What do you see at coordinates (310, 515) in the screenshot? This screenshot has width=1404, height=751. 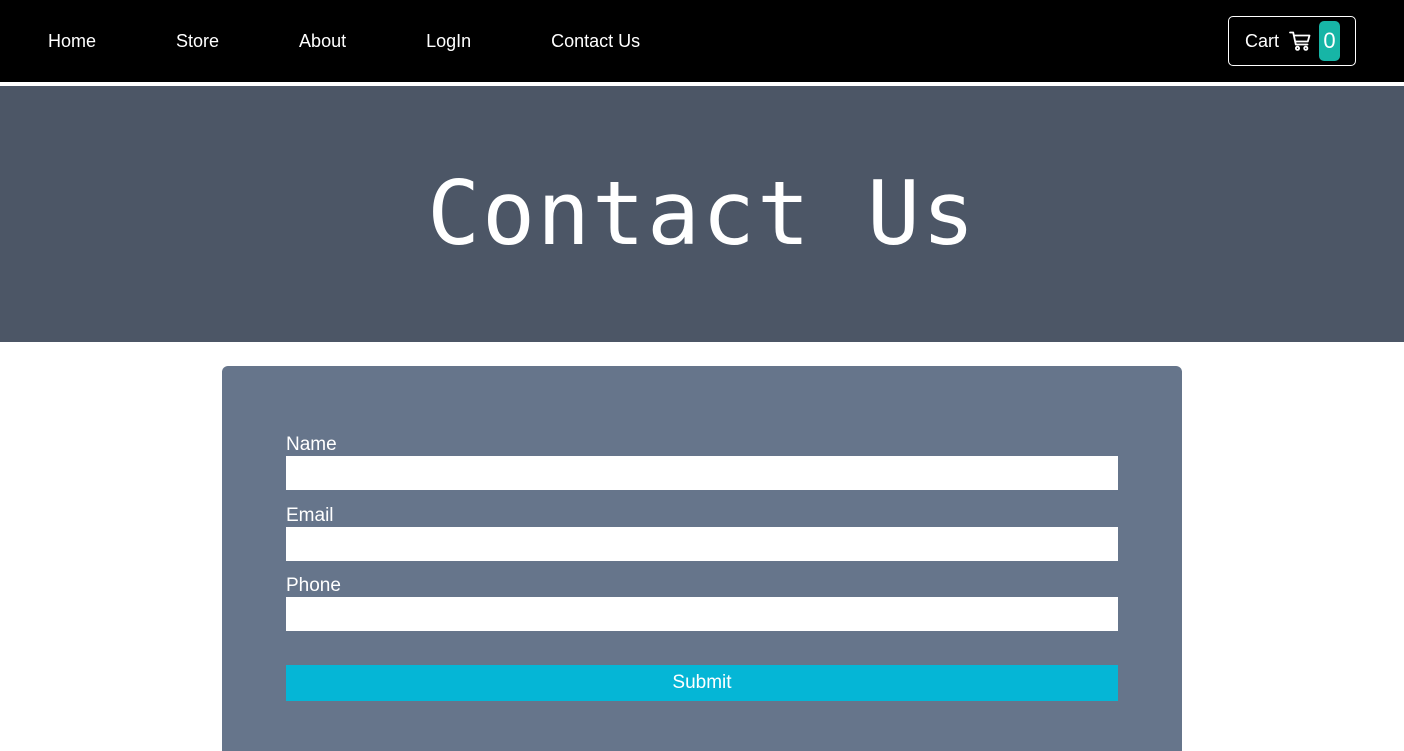 I see `email-label: Email` at bounding box center [310, 515].